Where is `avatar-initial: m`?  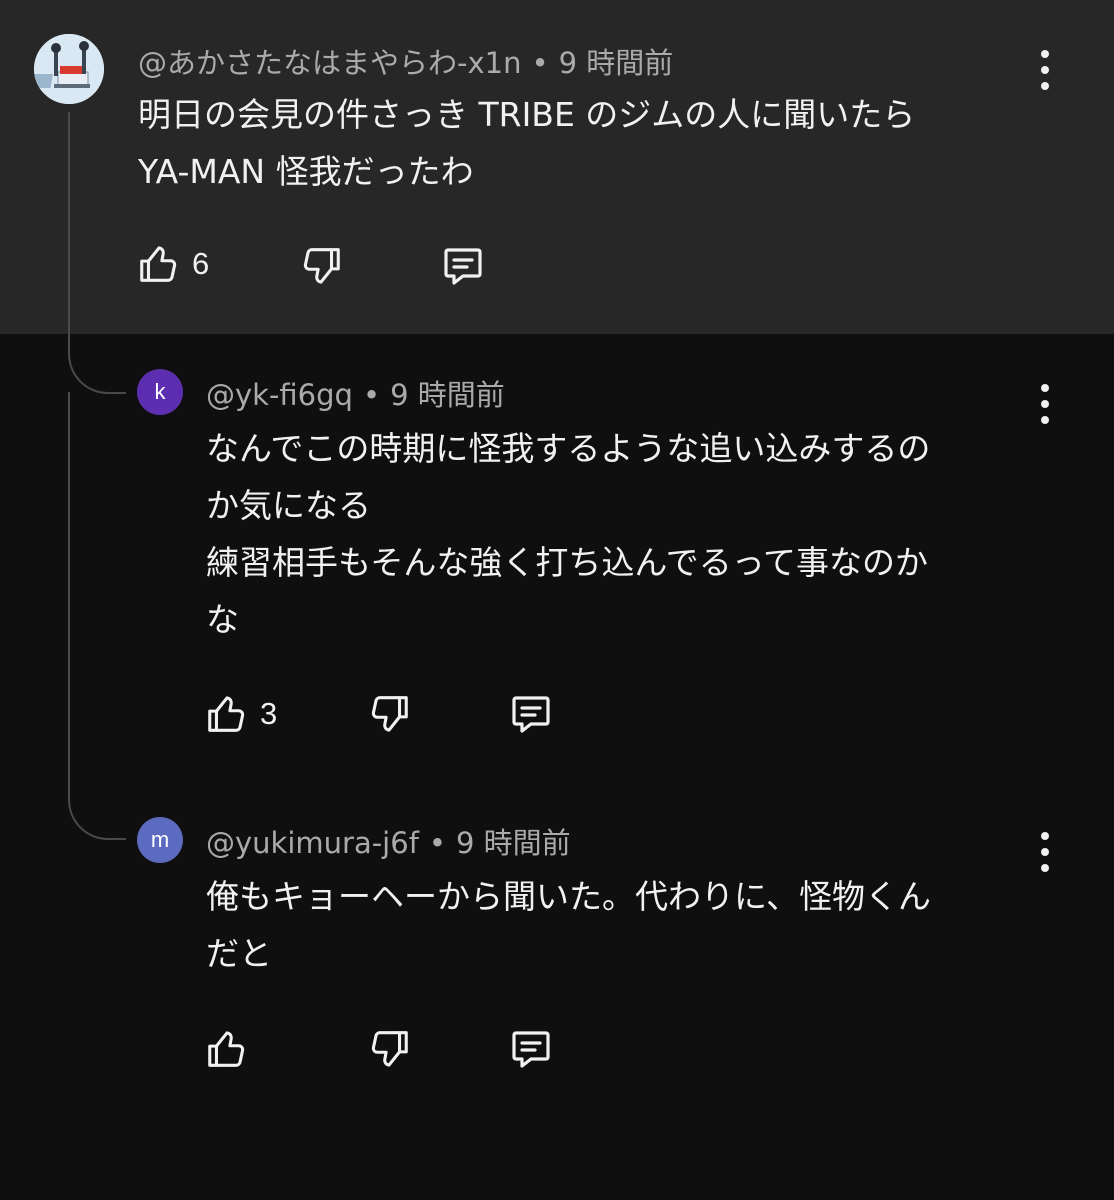 avatar-initial: m is located at coordinates (160, 839).